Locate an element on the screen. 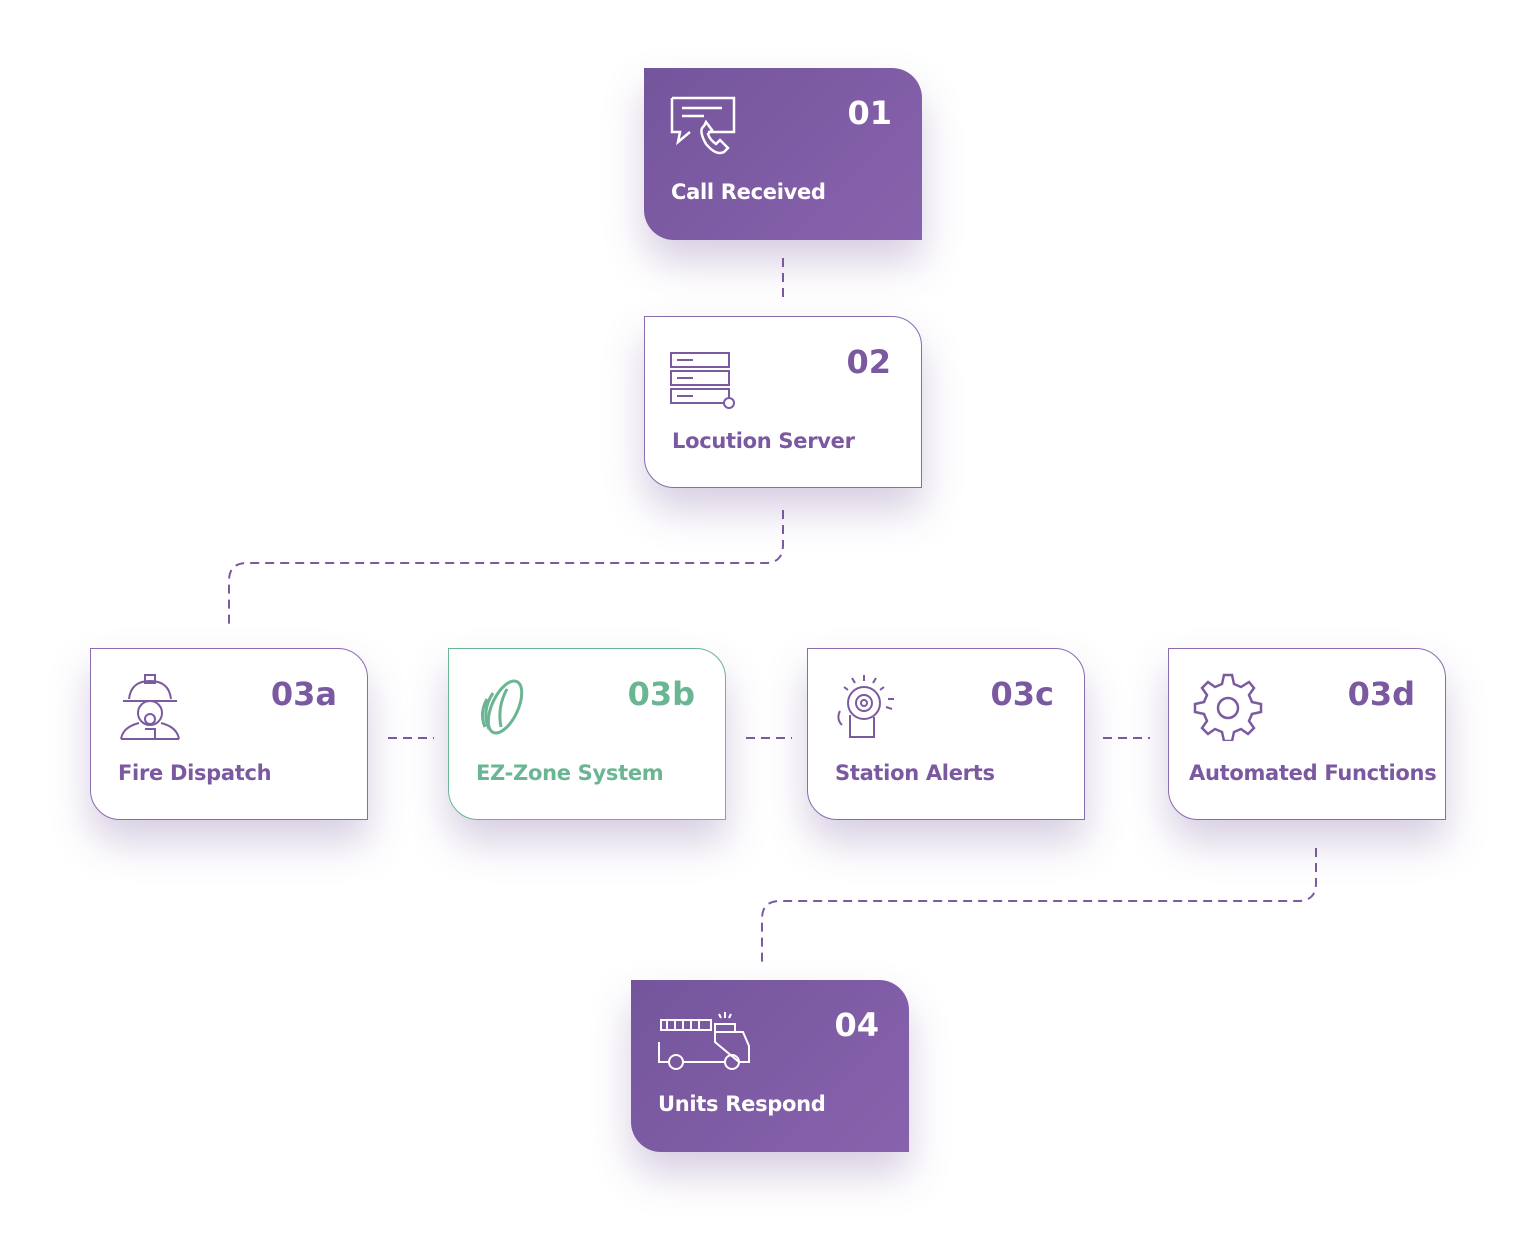  server-icon is located at coordinates (702, 380).